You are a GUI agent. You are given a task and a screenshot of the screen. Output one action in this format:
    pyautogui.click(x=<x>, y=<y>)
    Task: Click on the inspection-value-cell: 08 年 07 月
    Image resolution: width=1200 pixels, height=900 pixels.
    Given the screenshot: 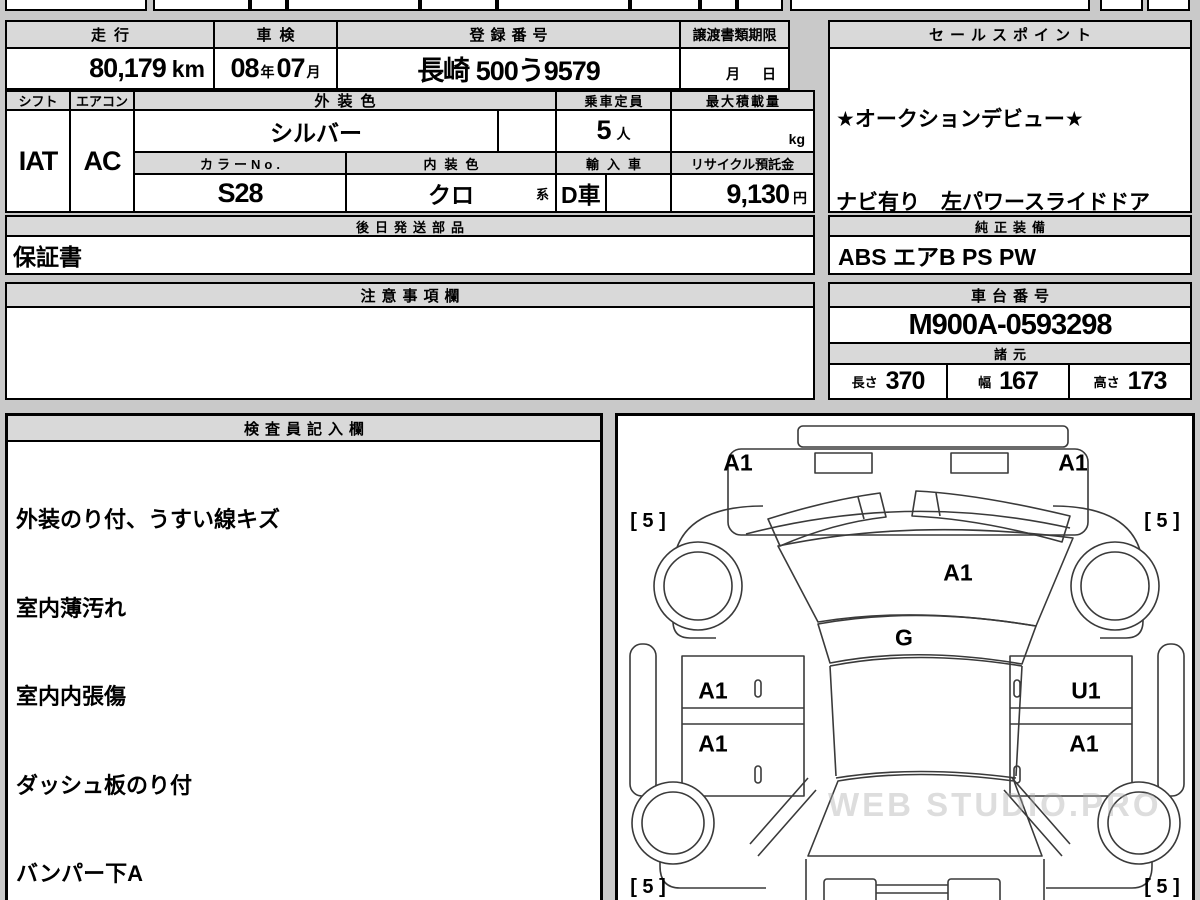 What is the action you would take?
    pyautogui.click(x=275, y=68)
    